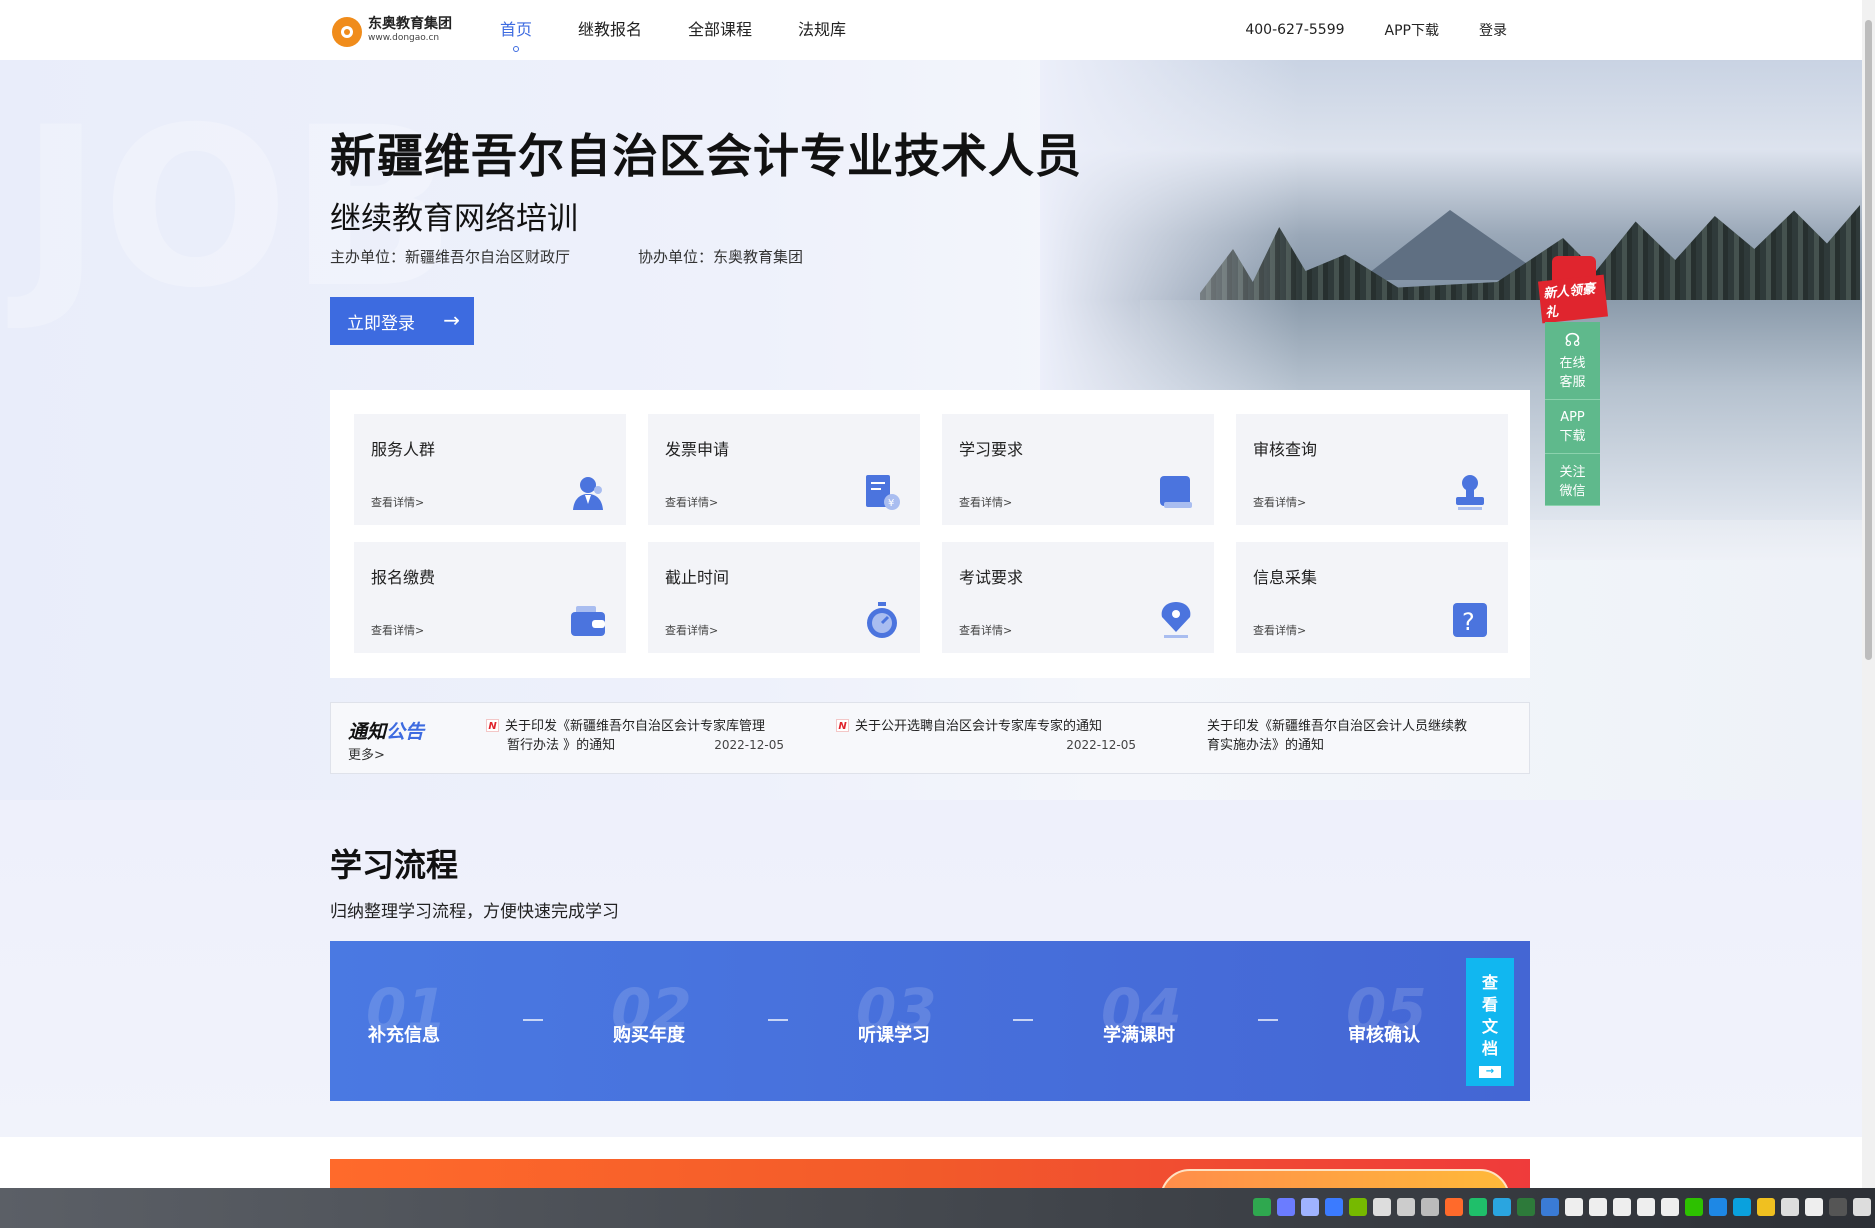 Image resolution: width=1875 pixels, height=1228 pixels. I want to click on shield-tray-icon, so click(1334, 1207).